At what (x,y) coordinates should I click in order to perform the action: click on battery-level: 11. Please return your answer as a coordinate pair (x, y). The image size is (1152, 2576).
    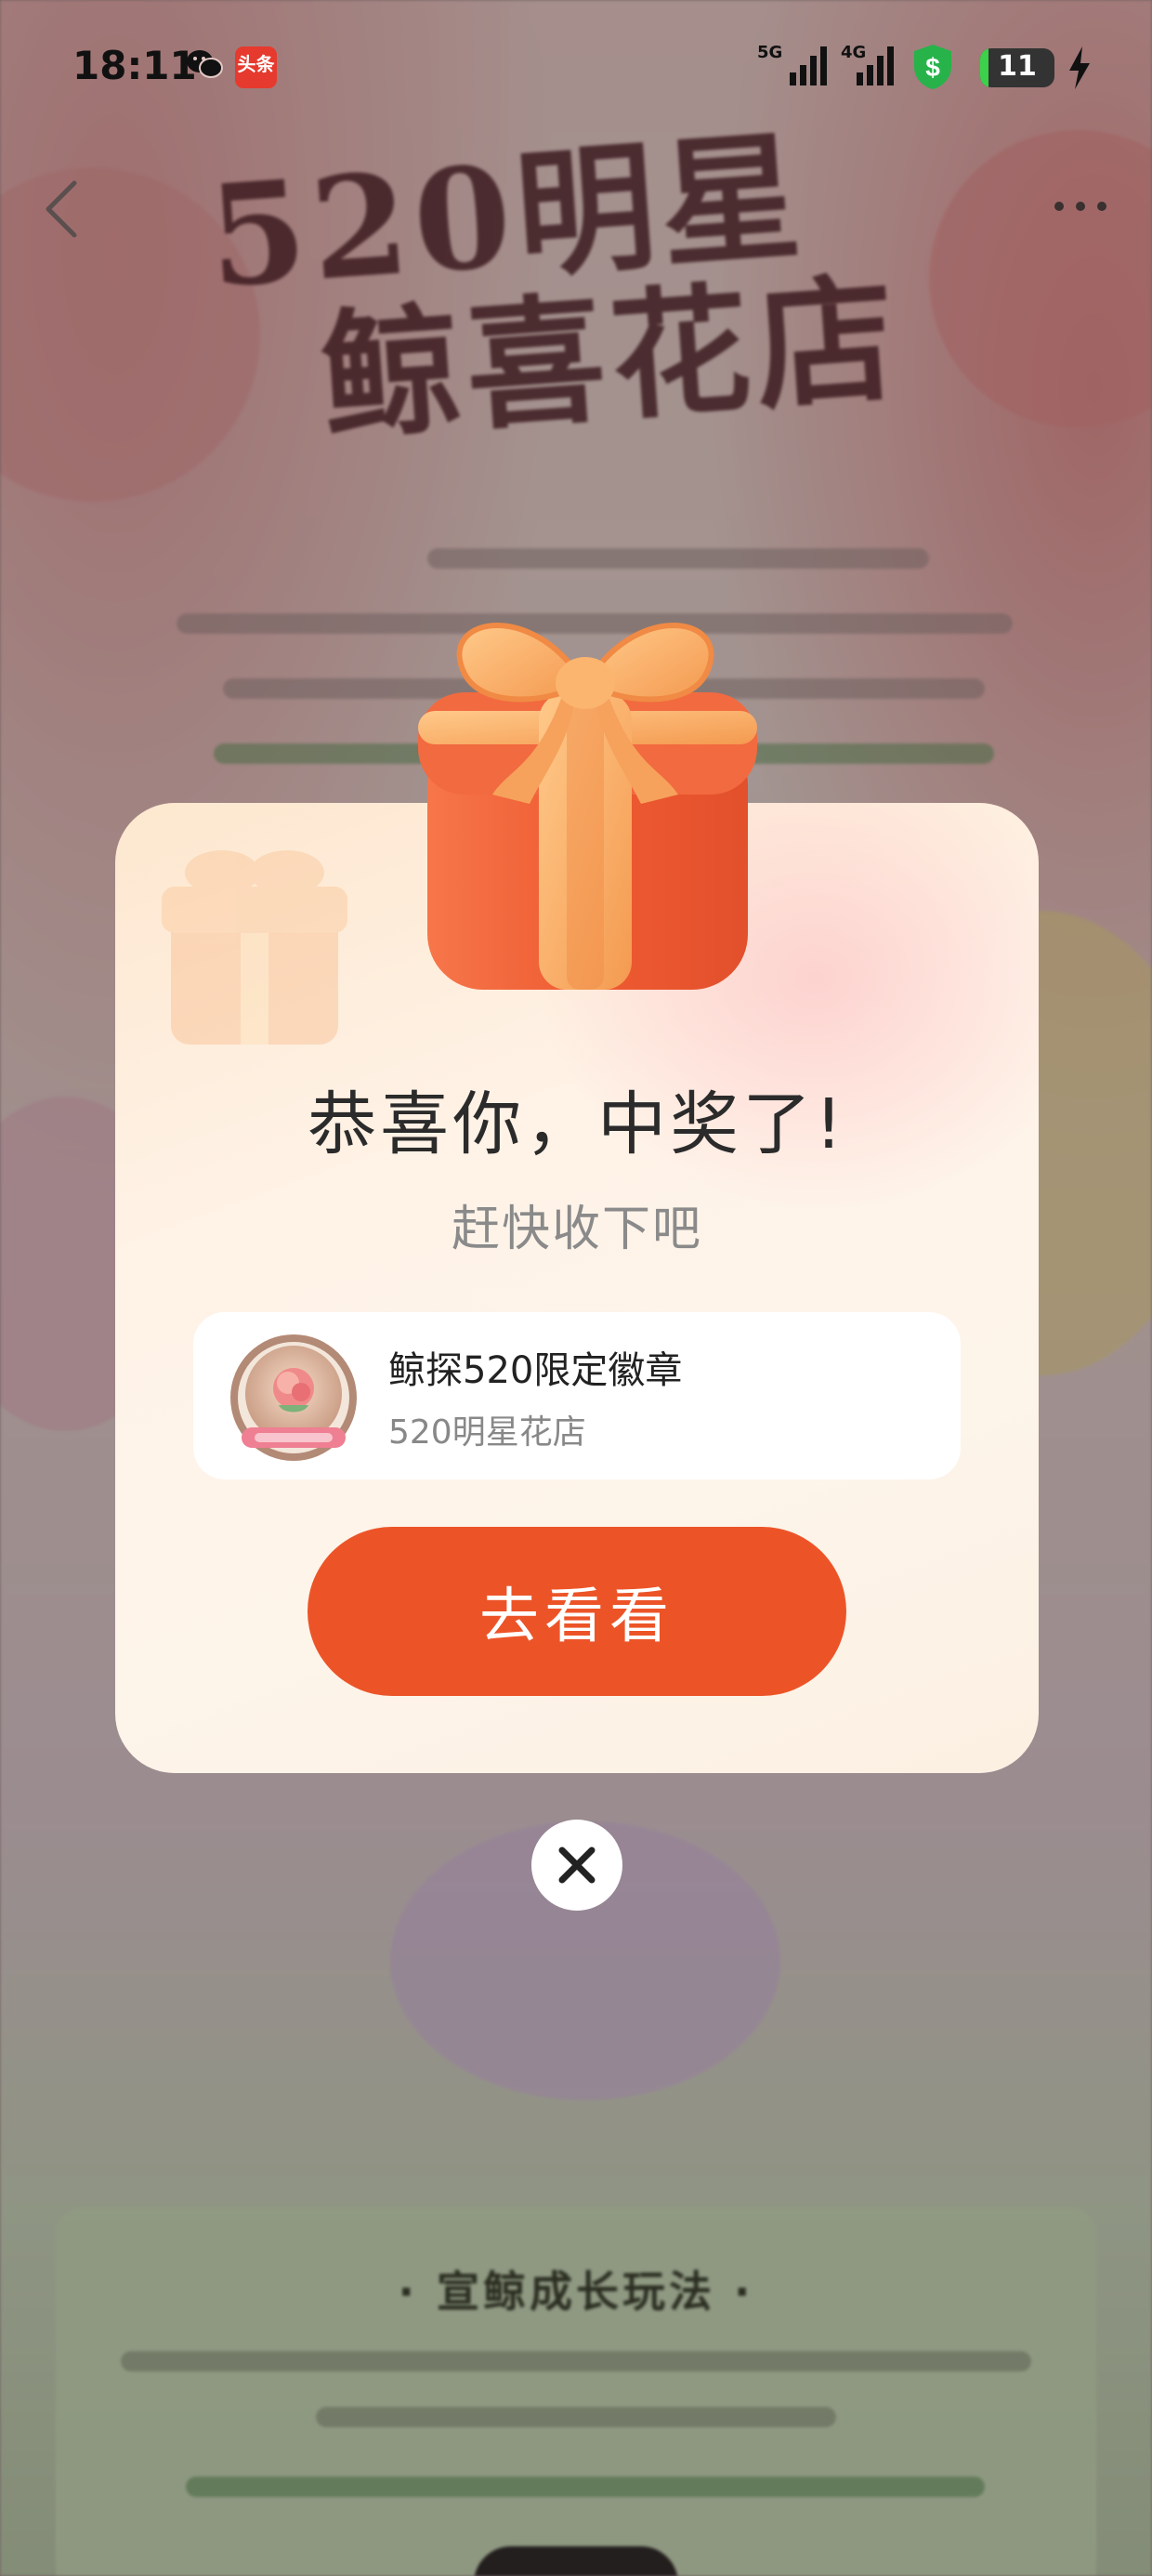
    Looking at the image, I should click on (1017, 66).